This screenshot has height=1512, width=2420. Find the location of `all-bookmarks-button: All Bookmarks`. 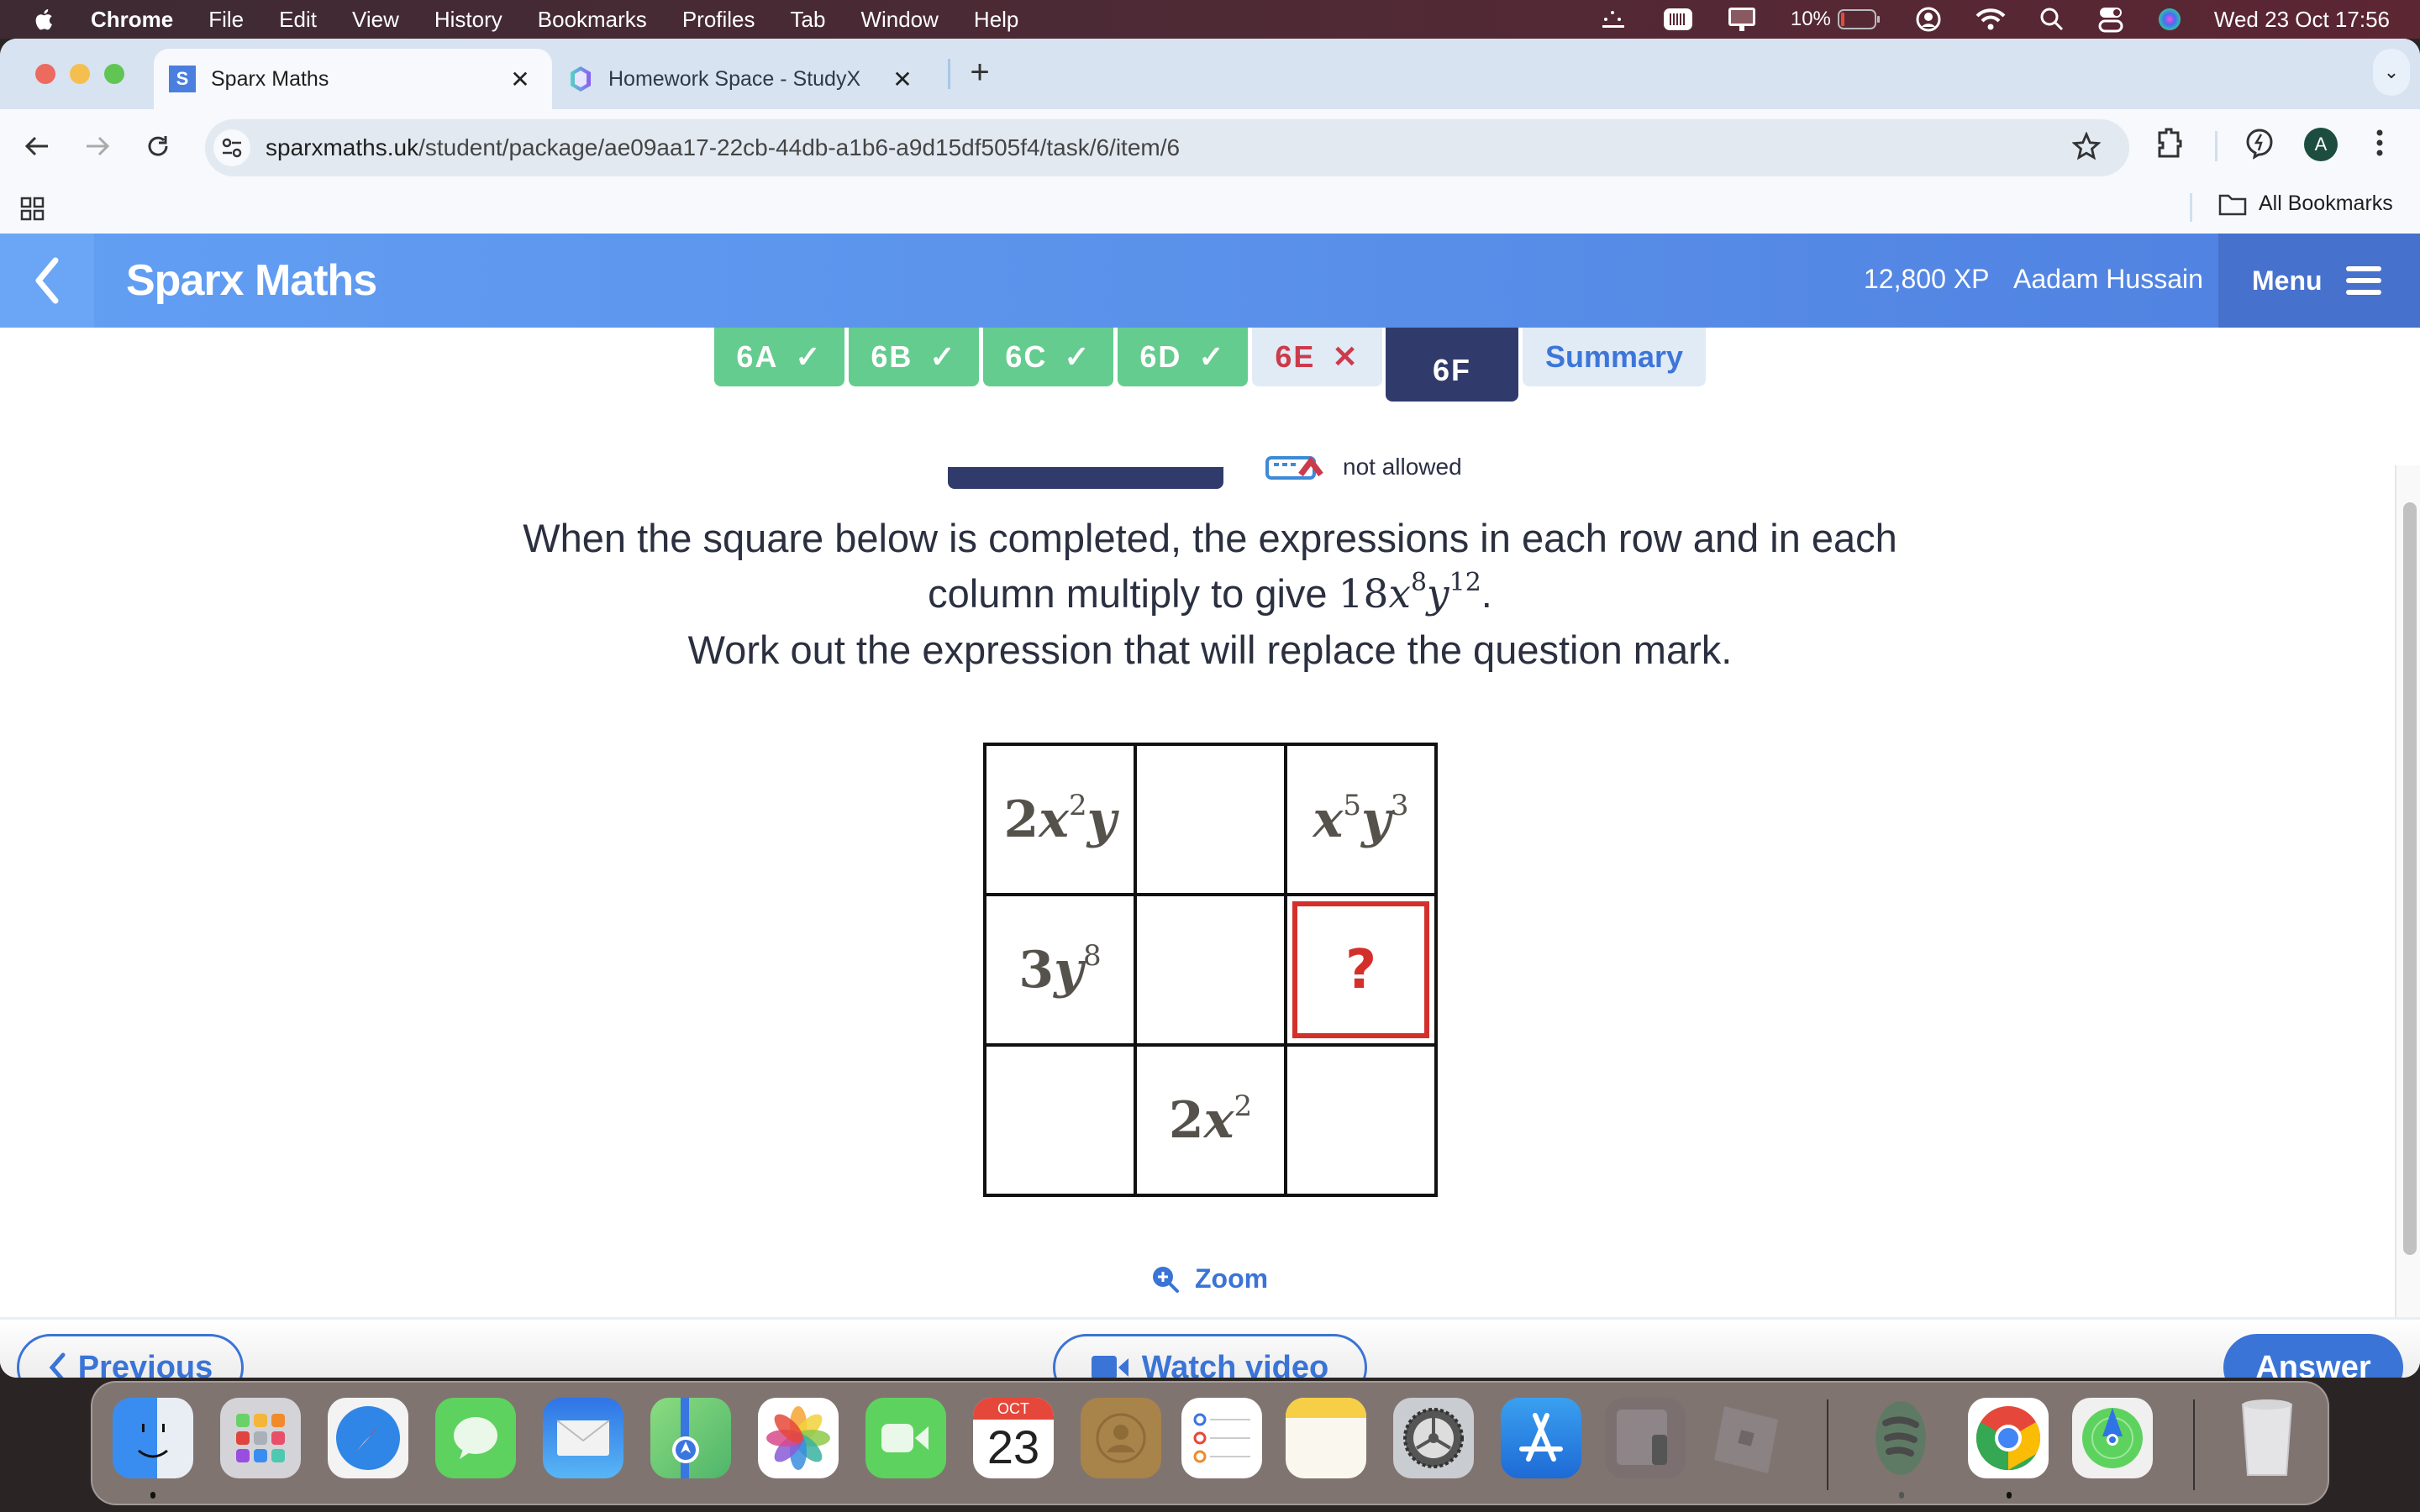

all-bookmarks-button: All Bookmarks is located at coordinates (2305, 204).